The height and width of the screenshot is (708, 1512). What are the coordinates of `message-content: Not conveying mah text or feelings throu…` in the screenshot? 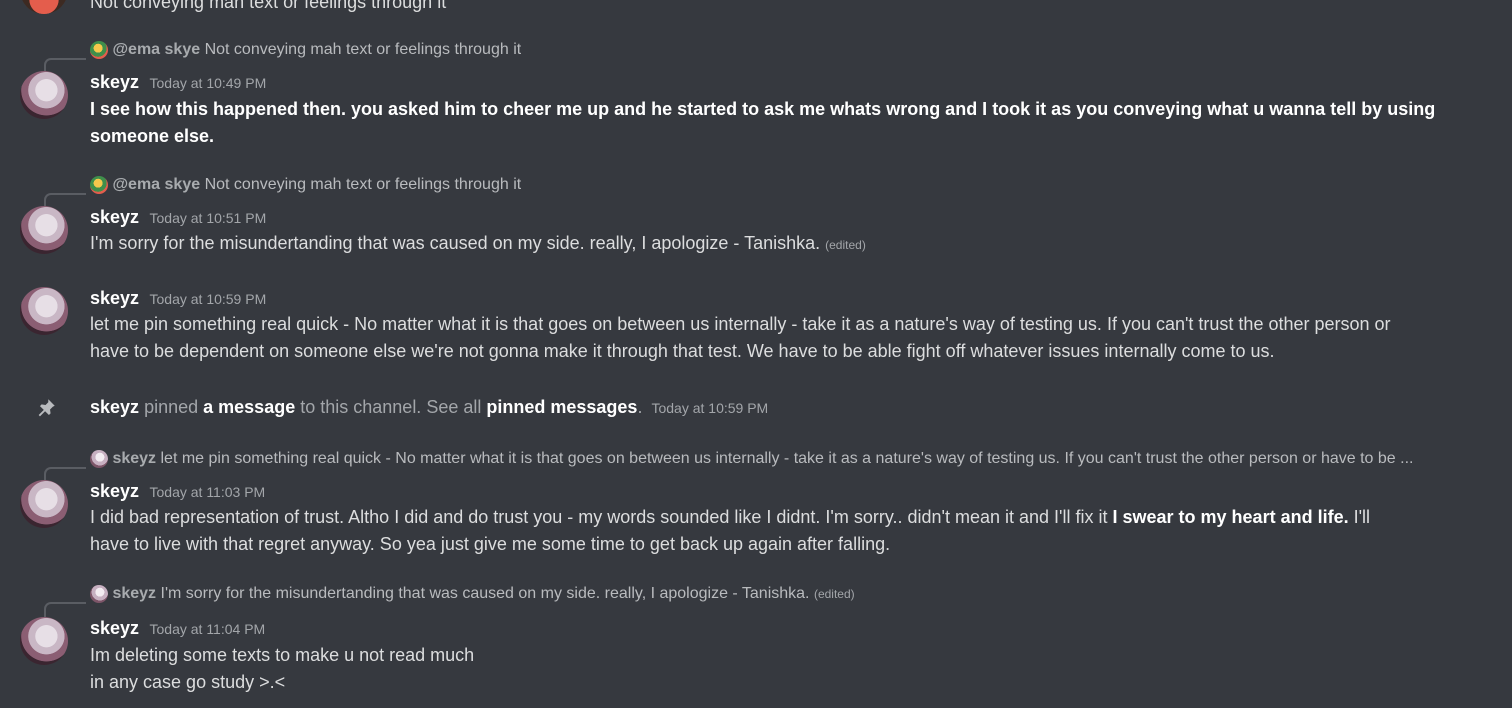 It's located at (268, 6).